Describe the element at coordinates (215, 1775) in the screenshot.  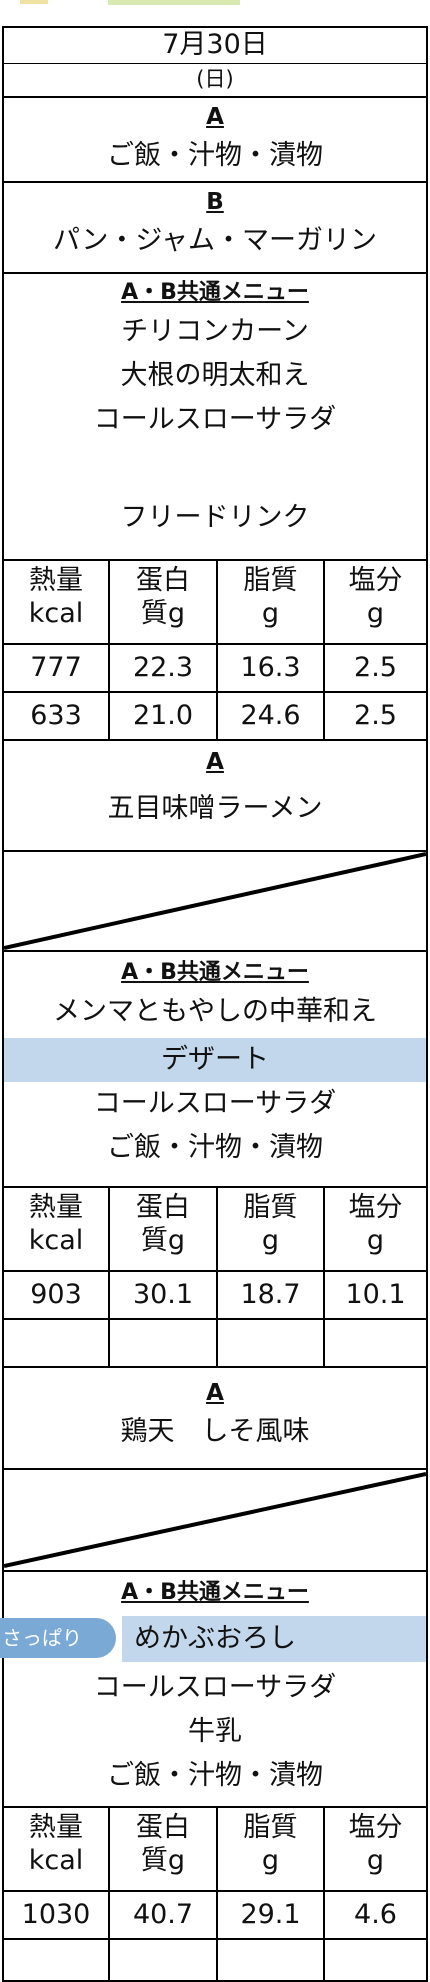
I see `meal3-common-item: ご飯・汁物・漬物` at that location.